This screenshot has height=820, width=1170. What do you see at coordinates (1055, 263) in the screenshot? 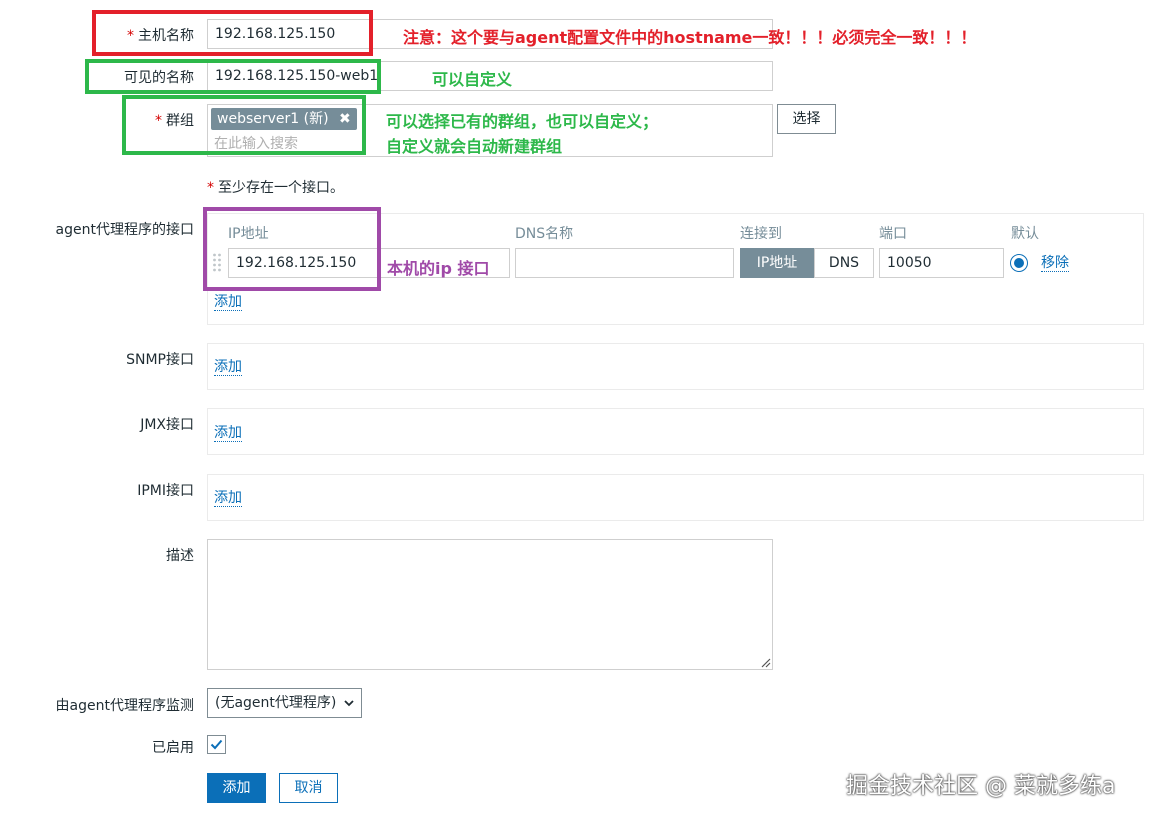
I see `remove-interface-link: 移除` at bounding box center [1055, 263].